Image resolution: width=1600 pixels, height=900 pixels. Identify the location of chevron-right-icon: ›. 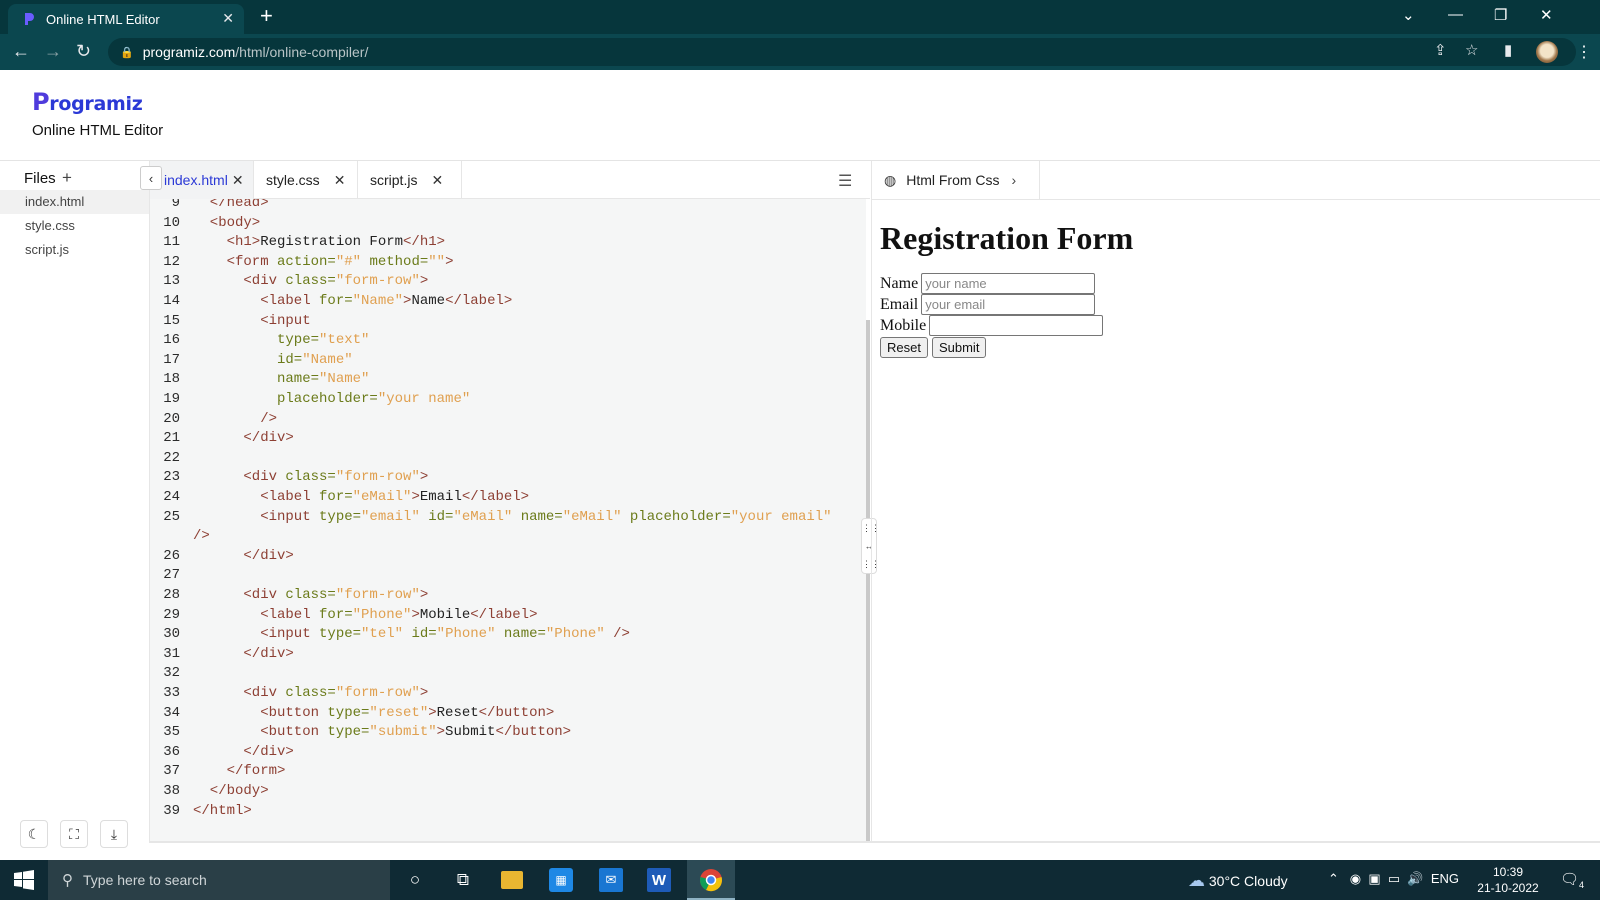
(1014, 180).